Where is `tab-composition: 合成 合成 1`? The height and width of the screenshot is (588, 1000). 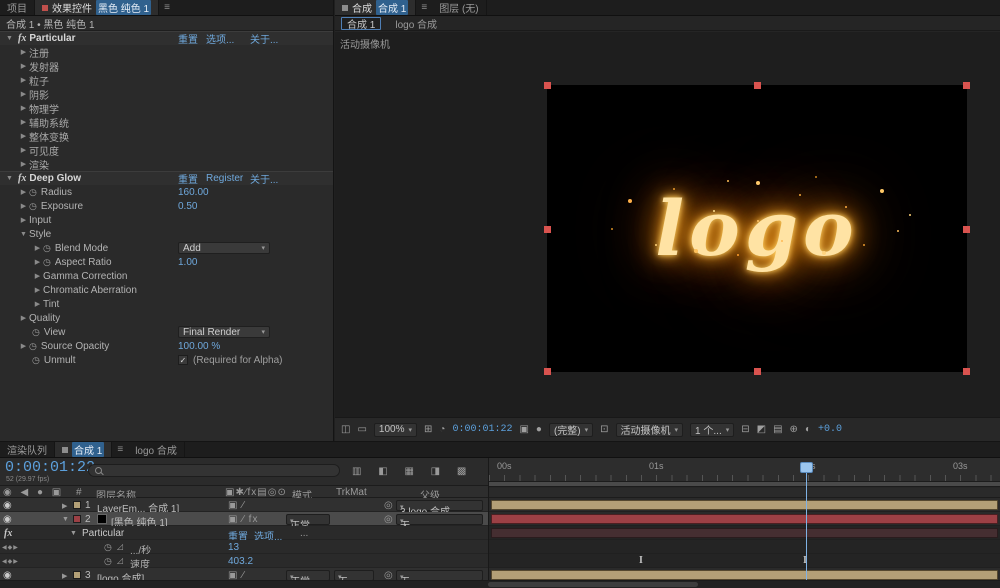
tab-composition: 合成 合成 1 is located at coordinates (376, 7).